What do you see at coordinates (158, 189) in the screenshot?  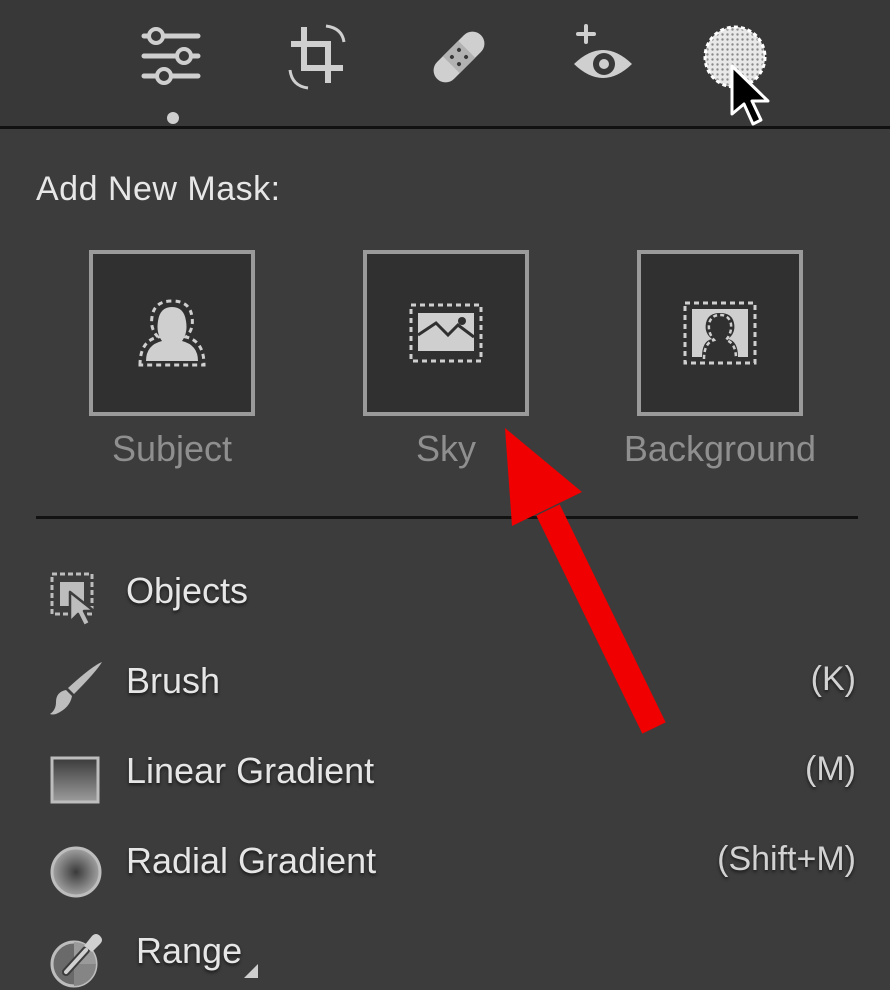 I see `add-new-mask-title: Add New Mask:` at bounding box center [158, 189].